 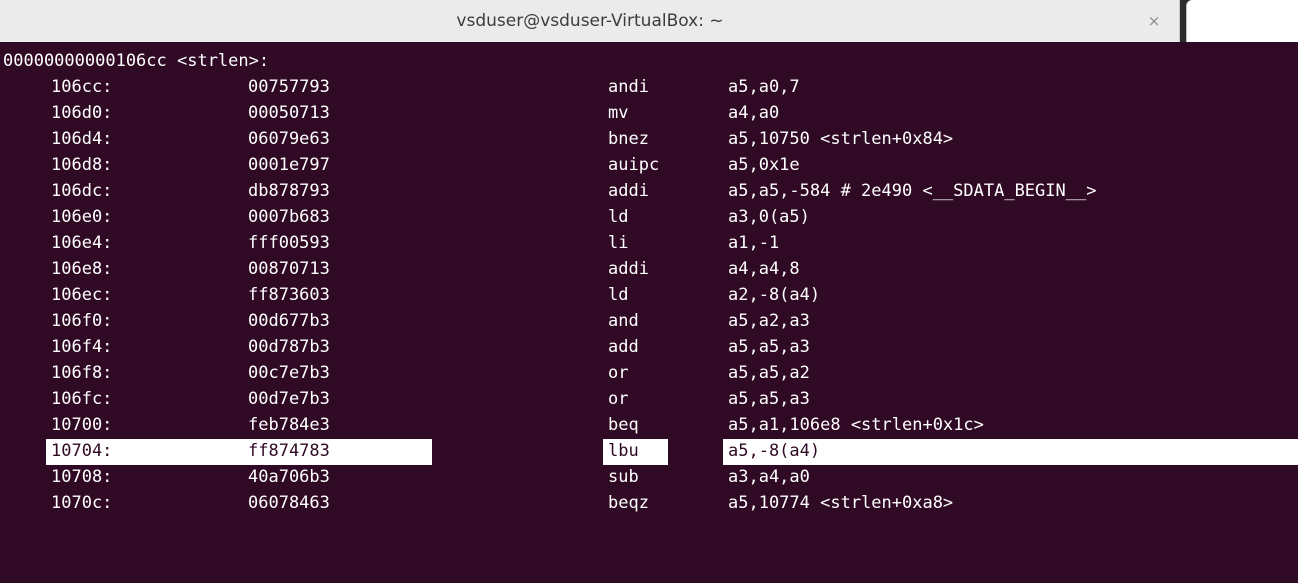 I want to click on address: 106cc:, so click(x=82, y=87).